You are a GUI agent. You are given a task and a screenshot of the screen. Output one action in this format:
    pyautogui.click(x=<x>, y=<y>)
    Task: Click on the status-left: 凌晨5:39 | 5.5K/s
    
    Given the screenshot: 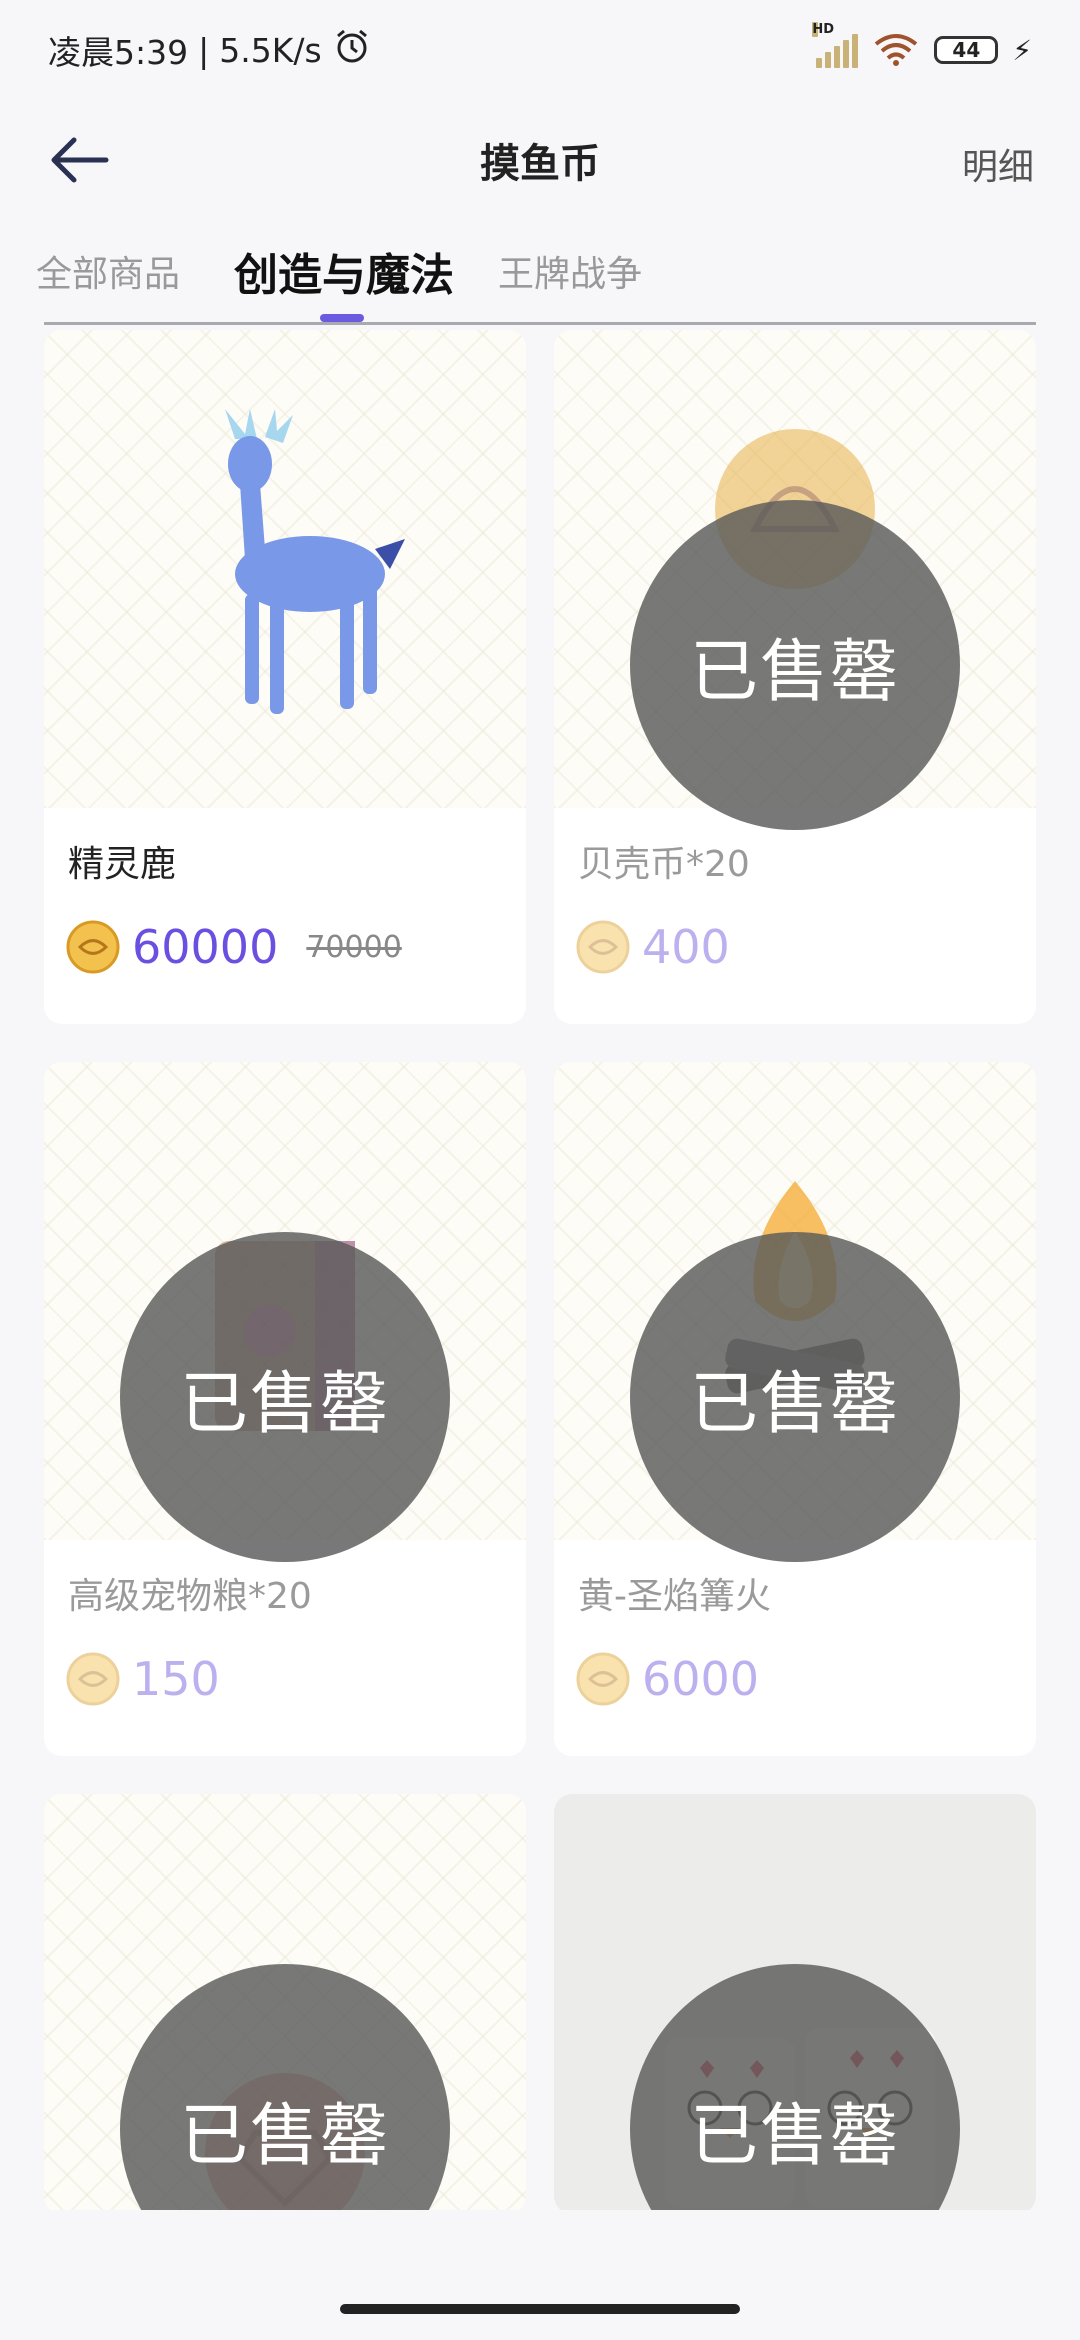 What is the action you would take?
    pyautogui.click(x=210, y=50)
    